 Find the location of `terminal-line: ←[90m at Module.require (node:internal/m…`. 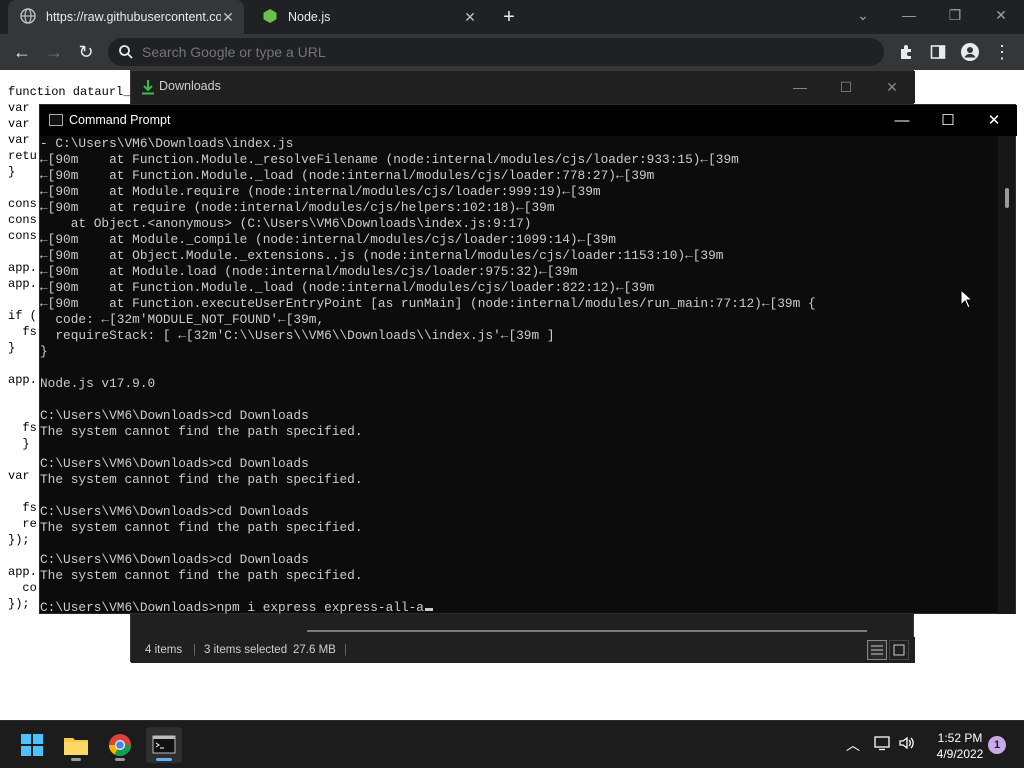

terminal-line: ←[90m at Module.require (node:internal/m… is located at coordinates (320, 191).